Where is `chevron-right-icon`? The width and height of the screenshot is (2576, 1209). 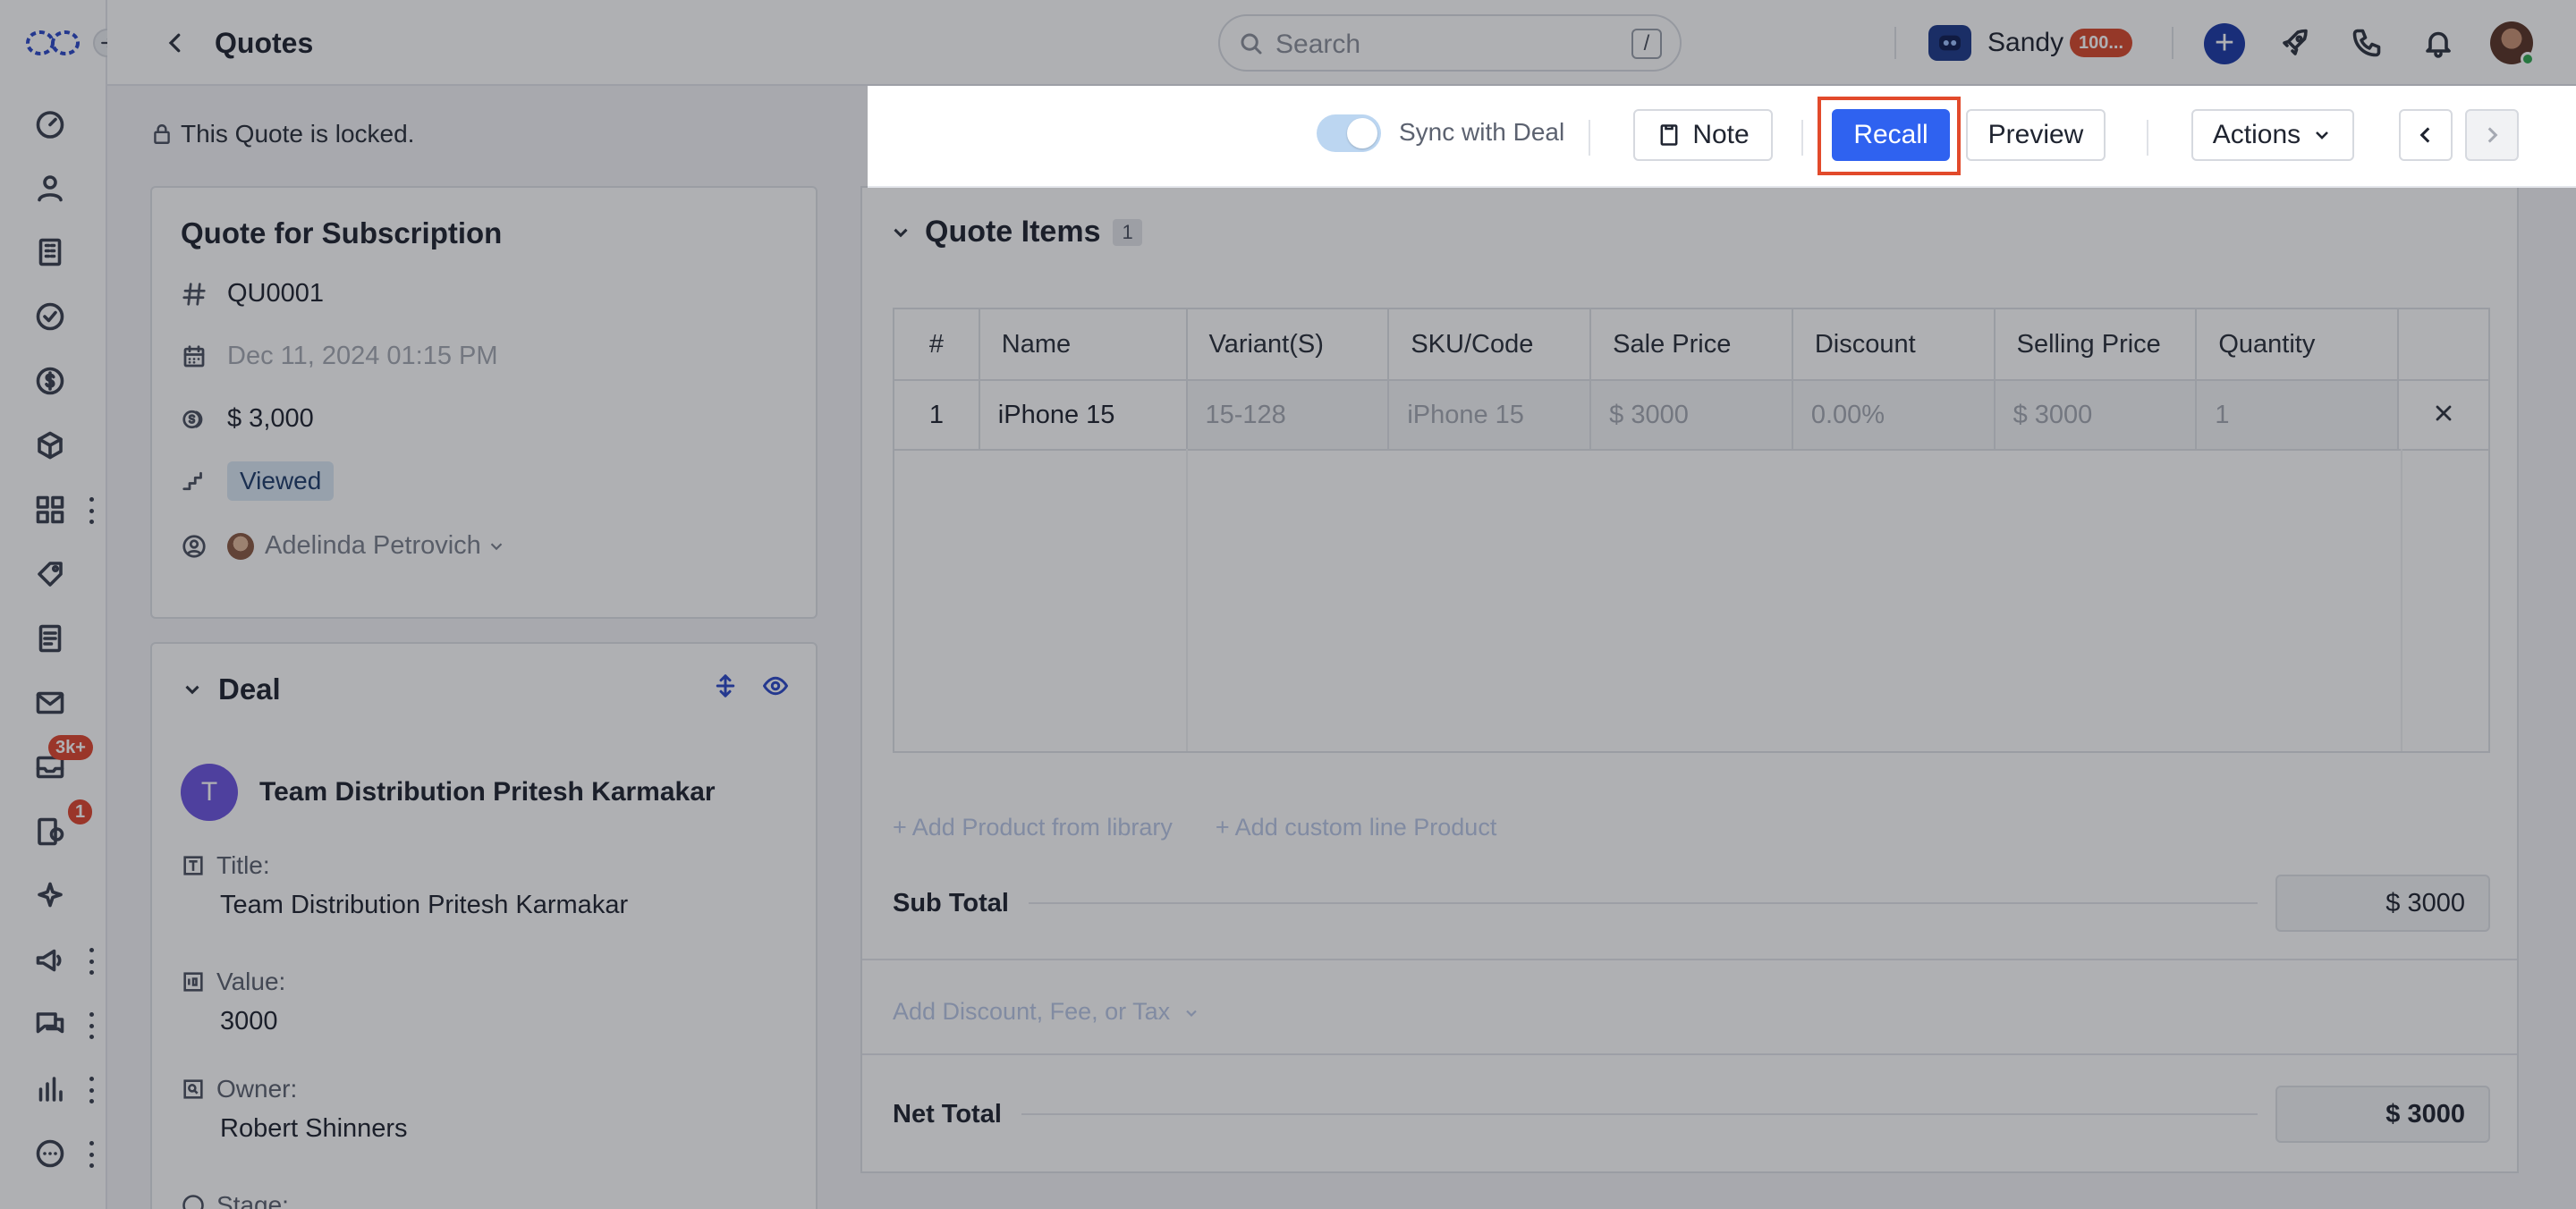 chevron-right-icon is located at coordinates (2492, 135).